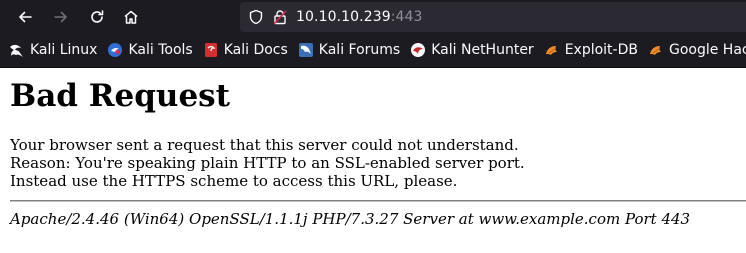  Describe the element at coordinates (656, 50) in the screenshot. I see `ghdb-icon` at that location.